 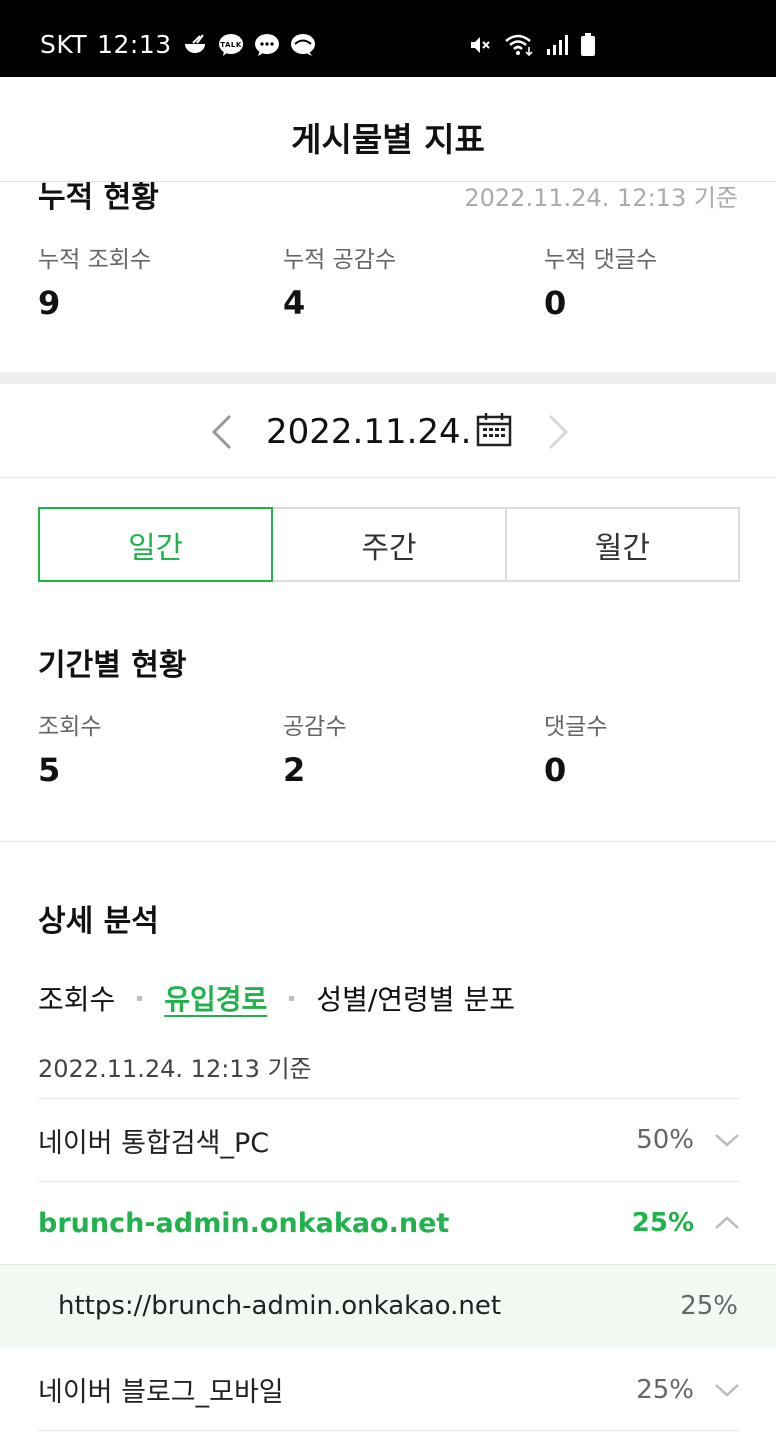 What do you see at coordinates (480, 47) in the screenshot?
I see `mute-icon` at bounding box center [480, 47].